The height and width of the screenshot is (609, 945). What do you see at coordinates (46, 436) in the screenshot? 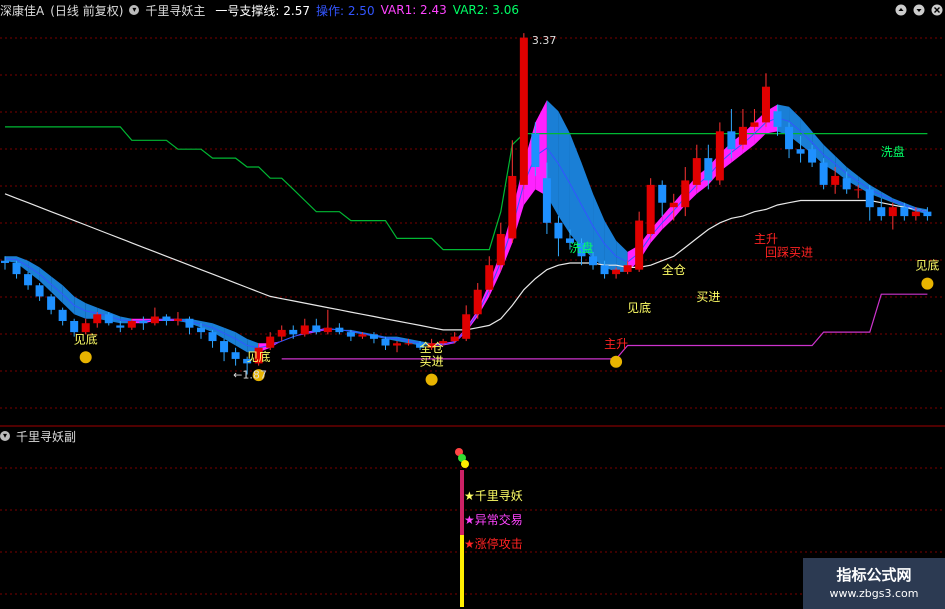
I see `sub-indicator-name: 千里寻妖副` at bounding box center [46, 436].